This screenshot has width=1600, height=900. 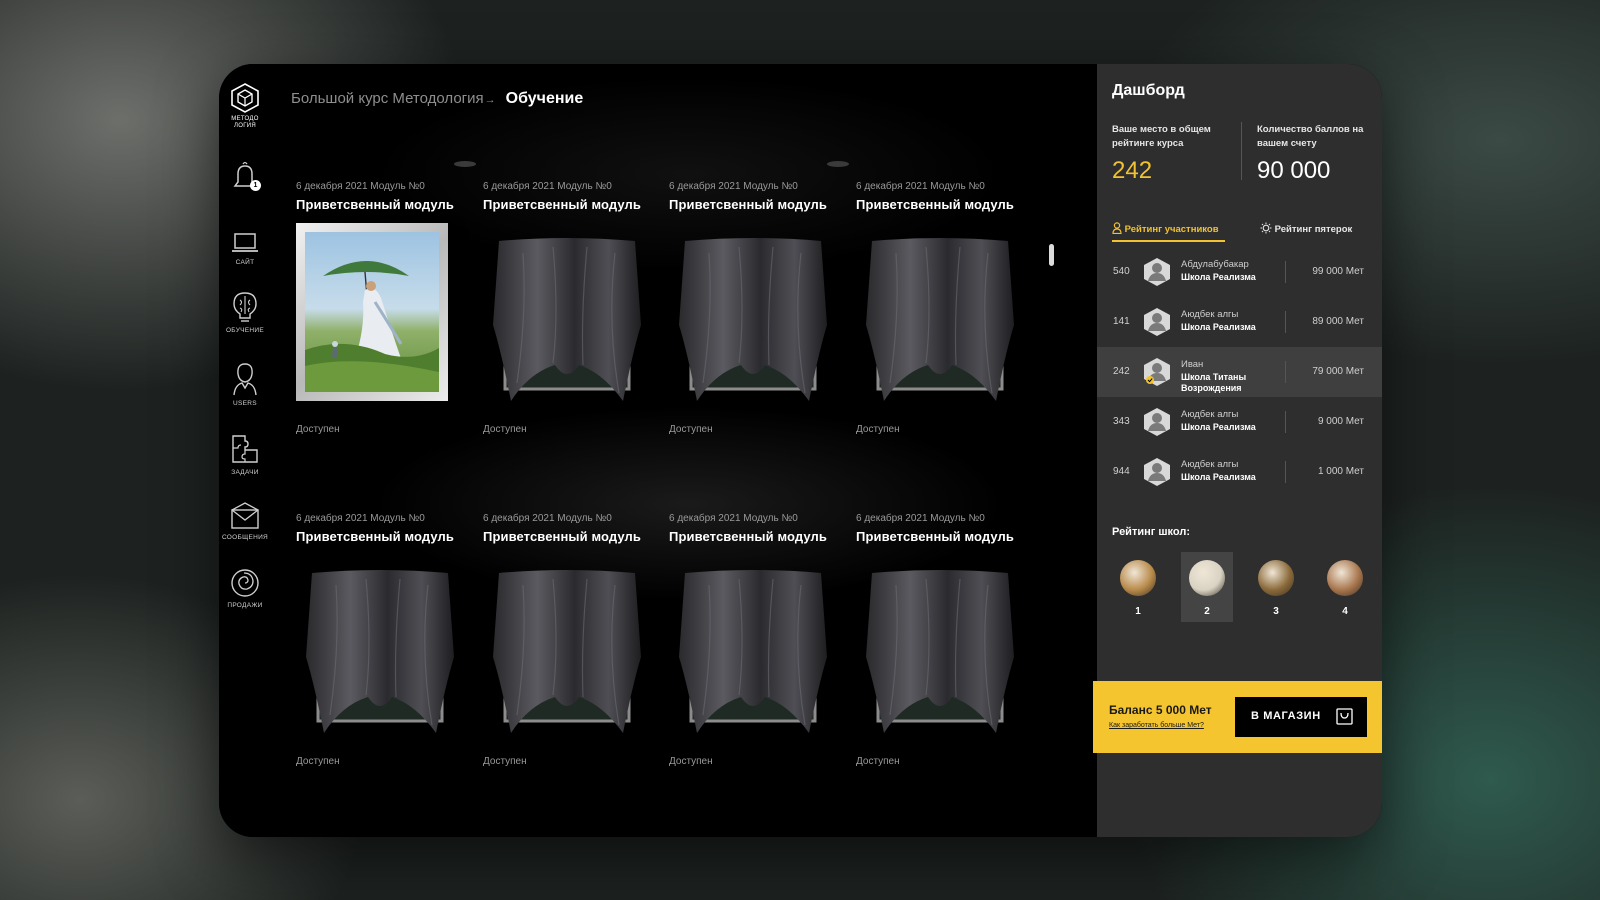 I want to click on participant-points: 99 000 Мет, so click(x=1338, y=271).